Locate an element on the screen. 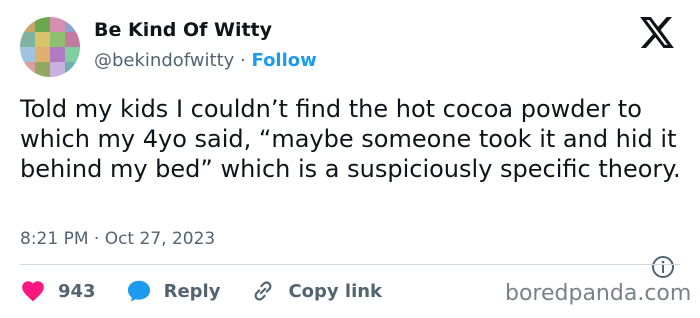 The image size is (700, 318). copy-link-label: Copy link is located at coordinates (335, 291).